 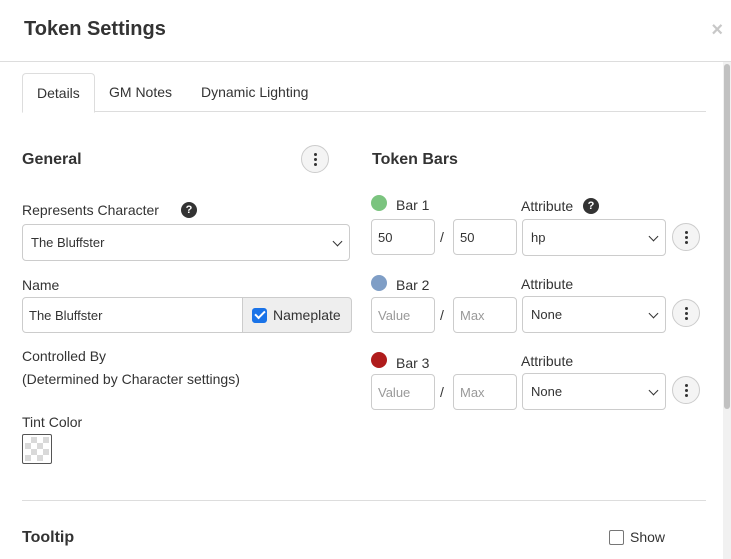 What do you see at coordinates (413, 205) in the screenshot?
I see `bar-1-label: Bar 1` at bounding box center [413, 205].